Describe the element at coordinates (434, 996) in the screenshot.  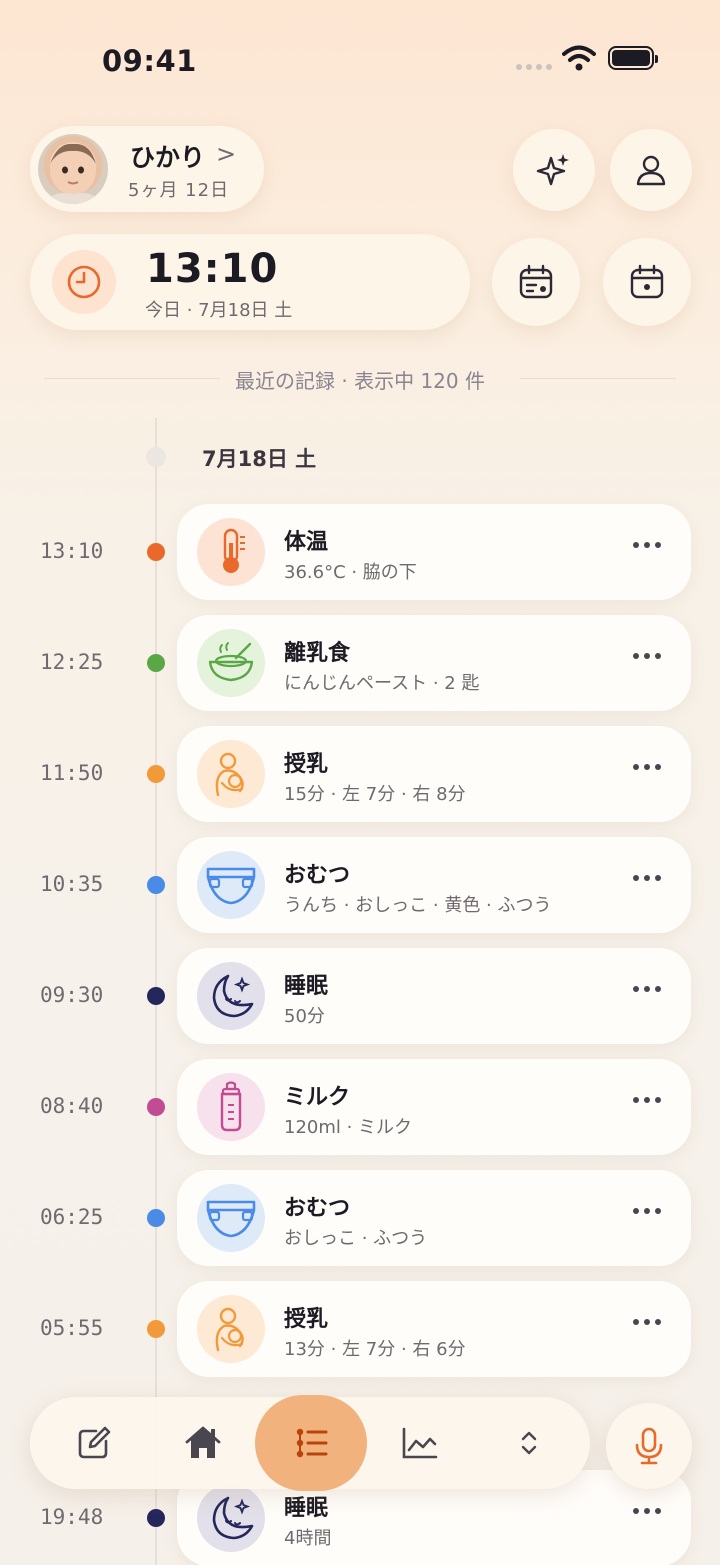
I see `record-card: 睡眠 50分` at that location.